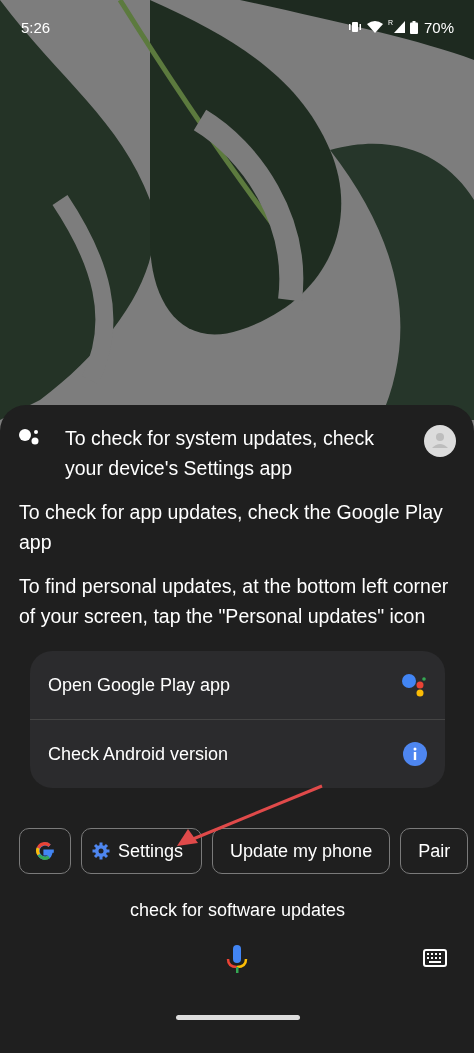 Image resolution: width=474 pixels, height=1053 pixels. Describe the element at coordinates (237, 753) in the screenshot. I see `action-item: Check Android version` at that location.